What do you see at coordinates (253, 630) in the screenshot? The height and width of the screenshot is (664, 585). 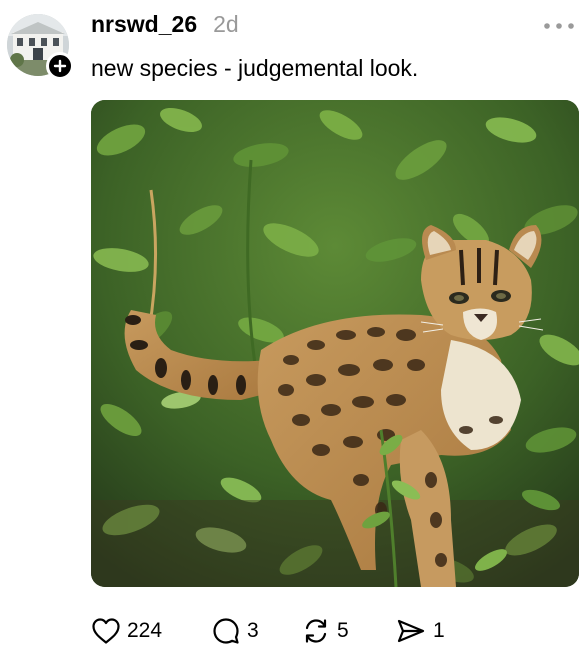 I see `reply-count: 3` at bounding box center [253, 630].